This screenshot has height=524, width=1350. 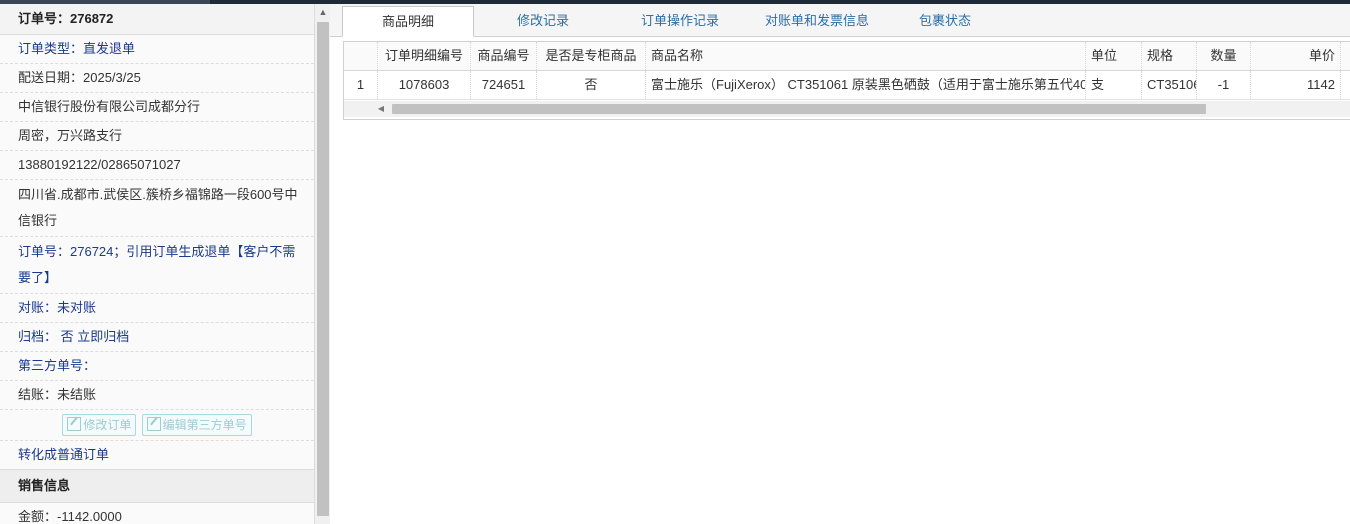 I want to click on header-product-name: 商品名称, so click(x=866, y=56).